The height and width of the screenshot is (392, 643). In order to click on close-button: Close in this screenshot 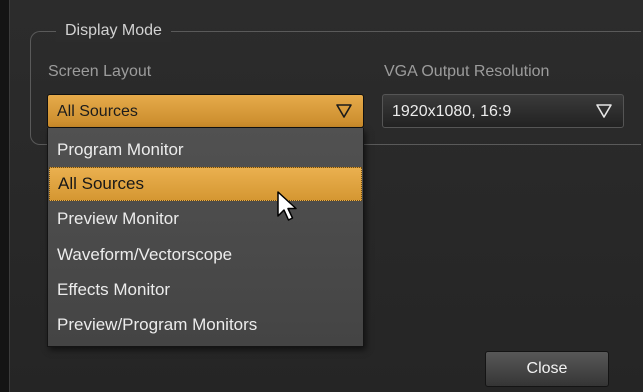, I will do `click(547, 369)`.